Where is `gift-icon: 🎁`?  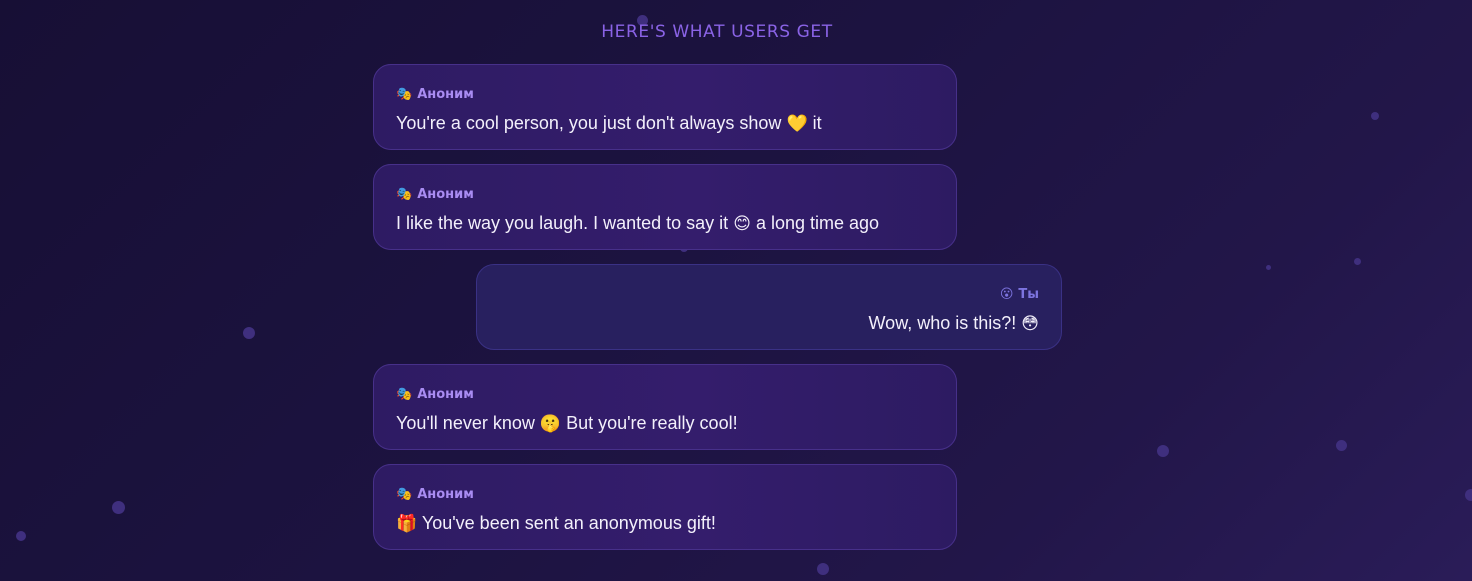
gift-icon: 🎁 is located at coordinates (407, 524).